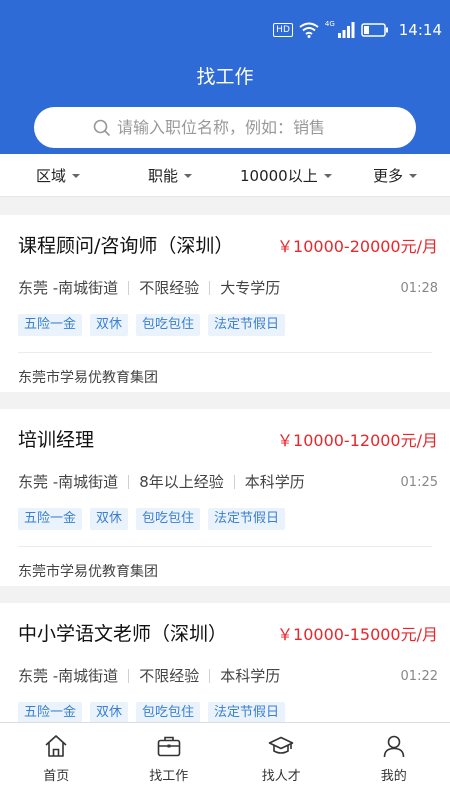  What do you see at coordinates (102, 127) in the screenshot?
I see `search-icon` at bounding box center [102, 127].